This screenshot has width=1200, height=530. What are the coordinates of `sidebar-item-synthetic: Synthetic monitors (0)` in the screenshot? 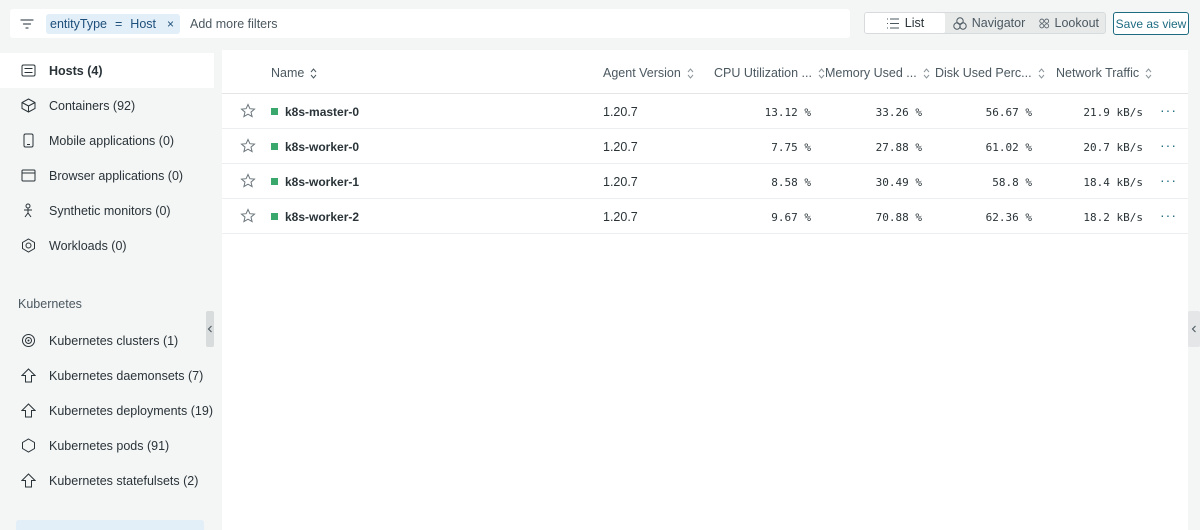 It's located at (107, 210).